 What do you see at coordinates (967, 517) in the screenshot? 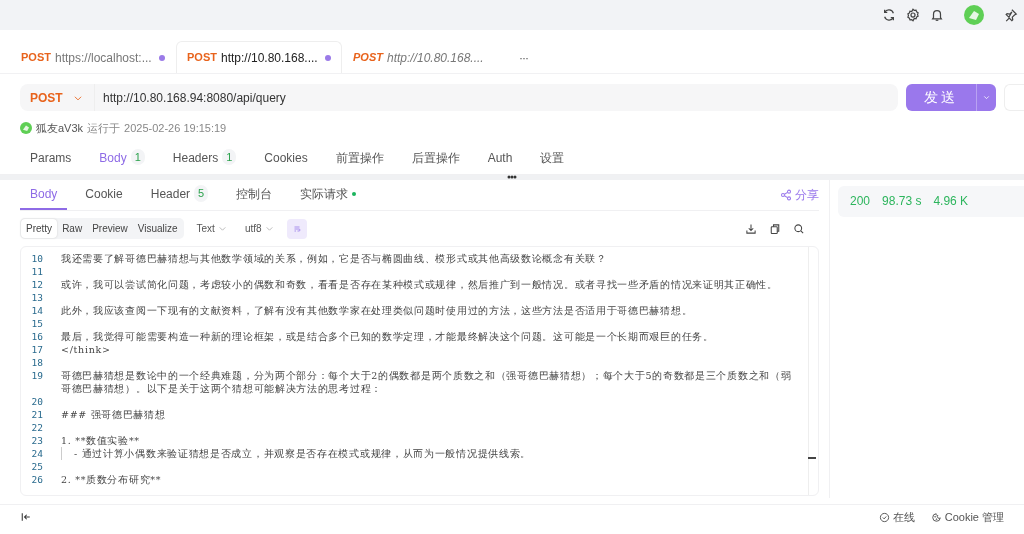
I see `status-bar-item: Cookie 管理` at bounding box center [967, 517].